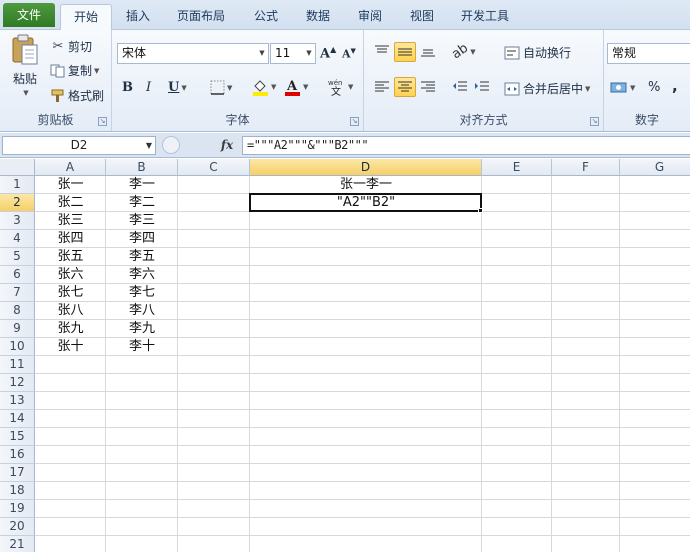 The image size is (690, 552). I want to click on increase-indent-button, so click(482, 87).